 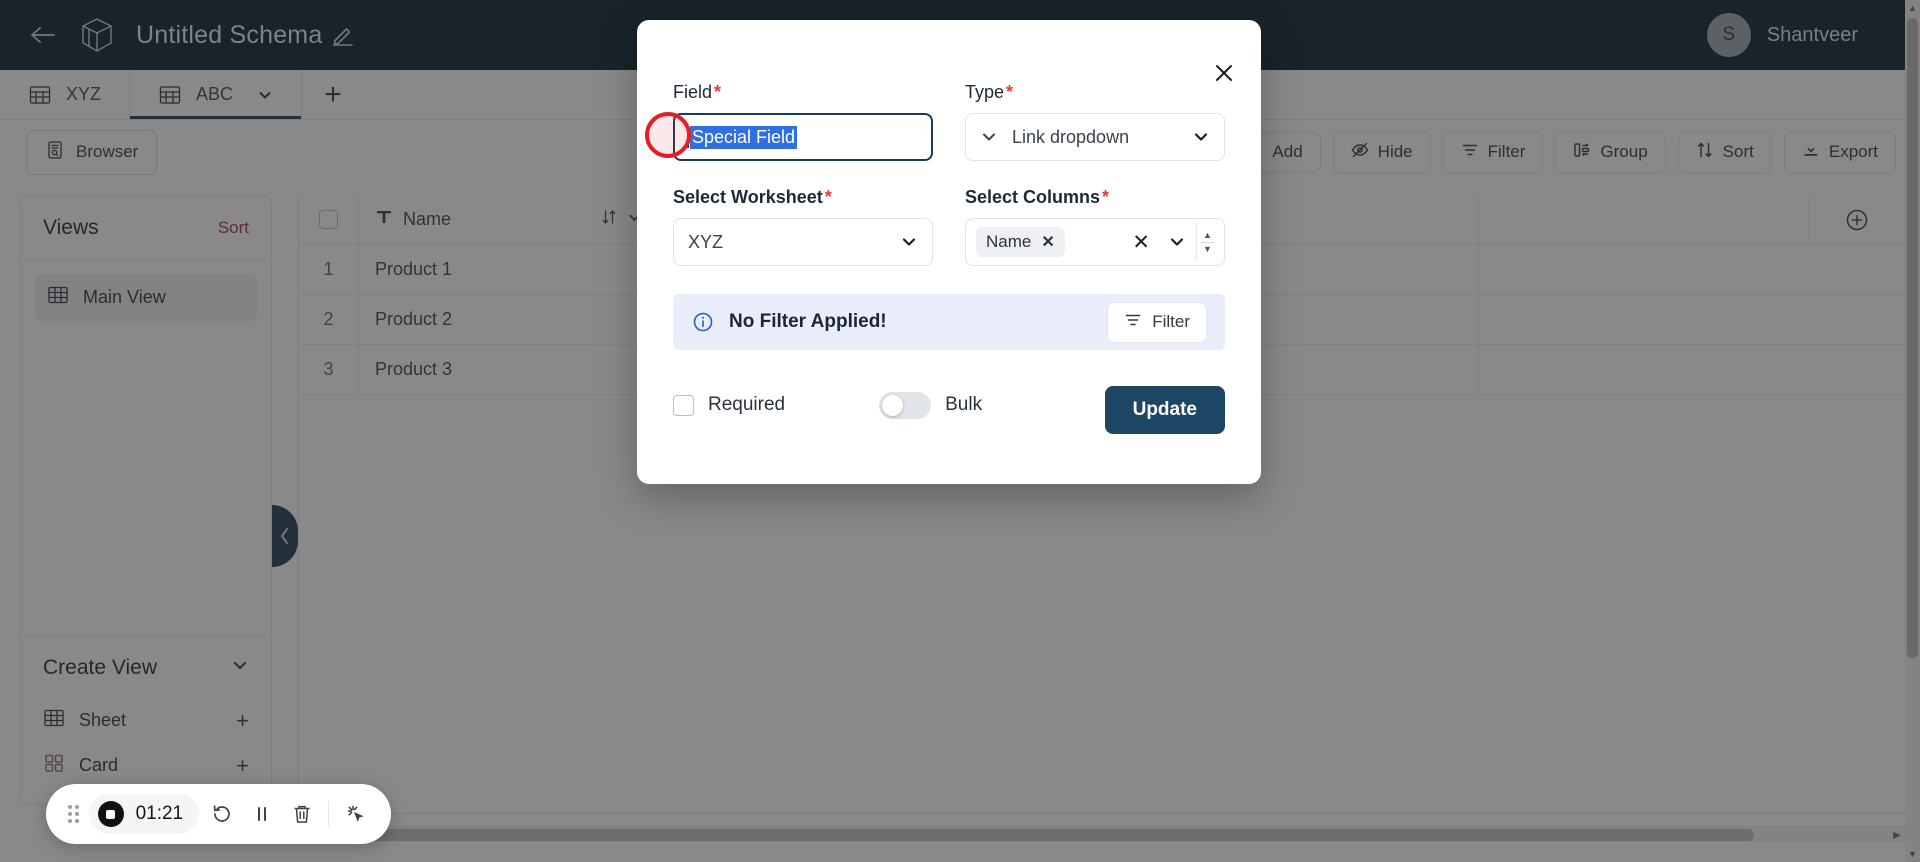 What do you see at coordinates (964, 404) in the screenshot?
I see `bulk-label: Bulk` at bounding box center [964, 404].